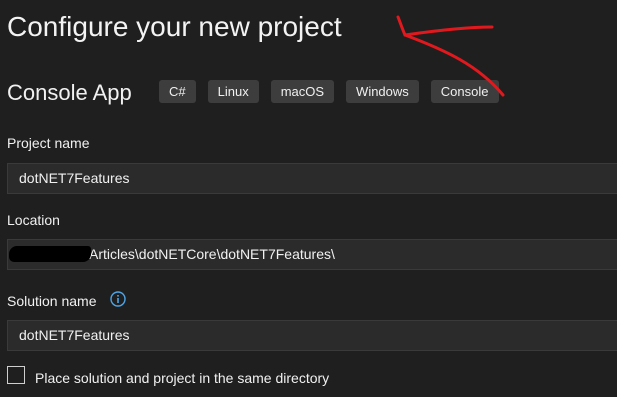 This screenshot has height=397, width=617. I want to click on same-directory-checkbox, so click(16, 375).